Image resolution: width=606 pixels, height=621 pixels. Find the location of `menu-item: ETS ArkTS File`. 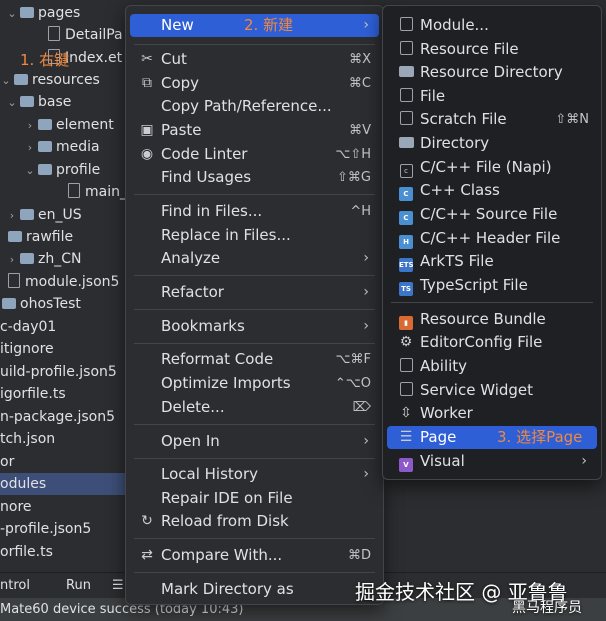

menu-item: ETS ArkTS File is located at coordinates (492, 261).